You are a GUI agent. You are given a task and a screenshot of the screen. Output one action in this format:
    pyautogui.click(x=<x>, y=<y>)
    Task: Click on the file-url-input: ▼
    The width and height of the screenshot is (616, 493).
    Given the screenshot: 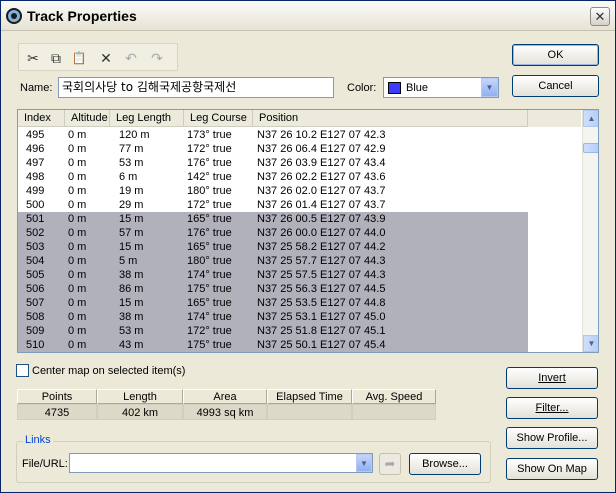 What is the action you would take?
    pyautogui.click(x=221, y=463)
    